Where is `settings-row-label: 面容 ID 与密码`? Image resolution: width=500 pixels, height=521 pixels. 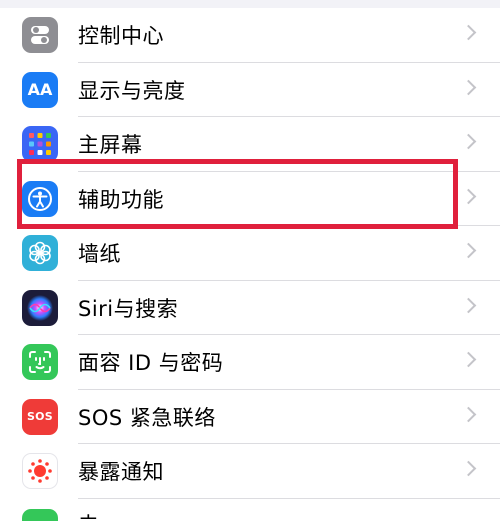
settings-row-label: 面容 ID 与密码 is located at coordinates (151, 363).